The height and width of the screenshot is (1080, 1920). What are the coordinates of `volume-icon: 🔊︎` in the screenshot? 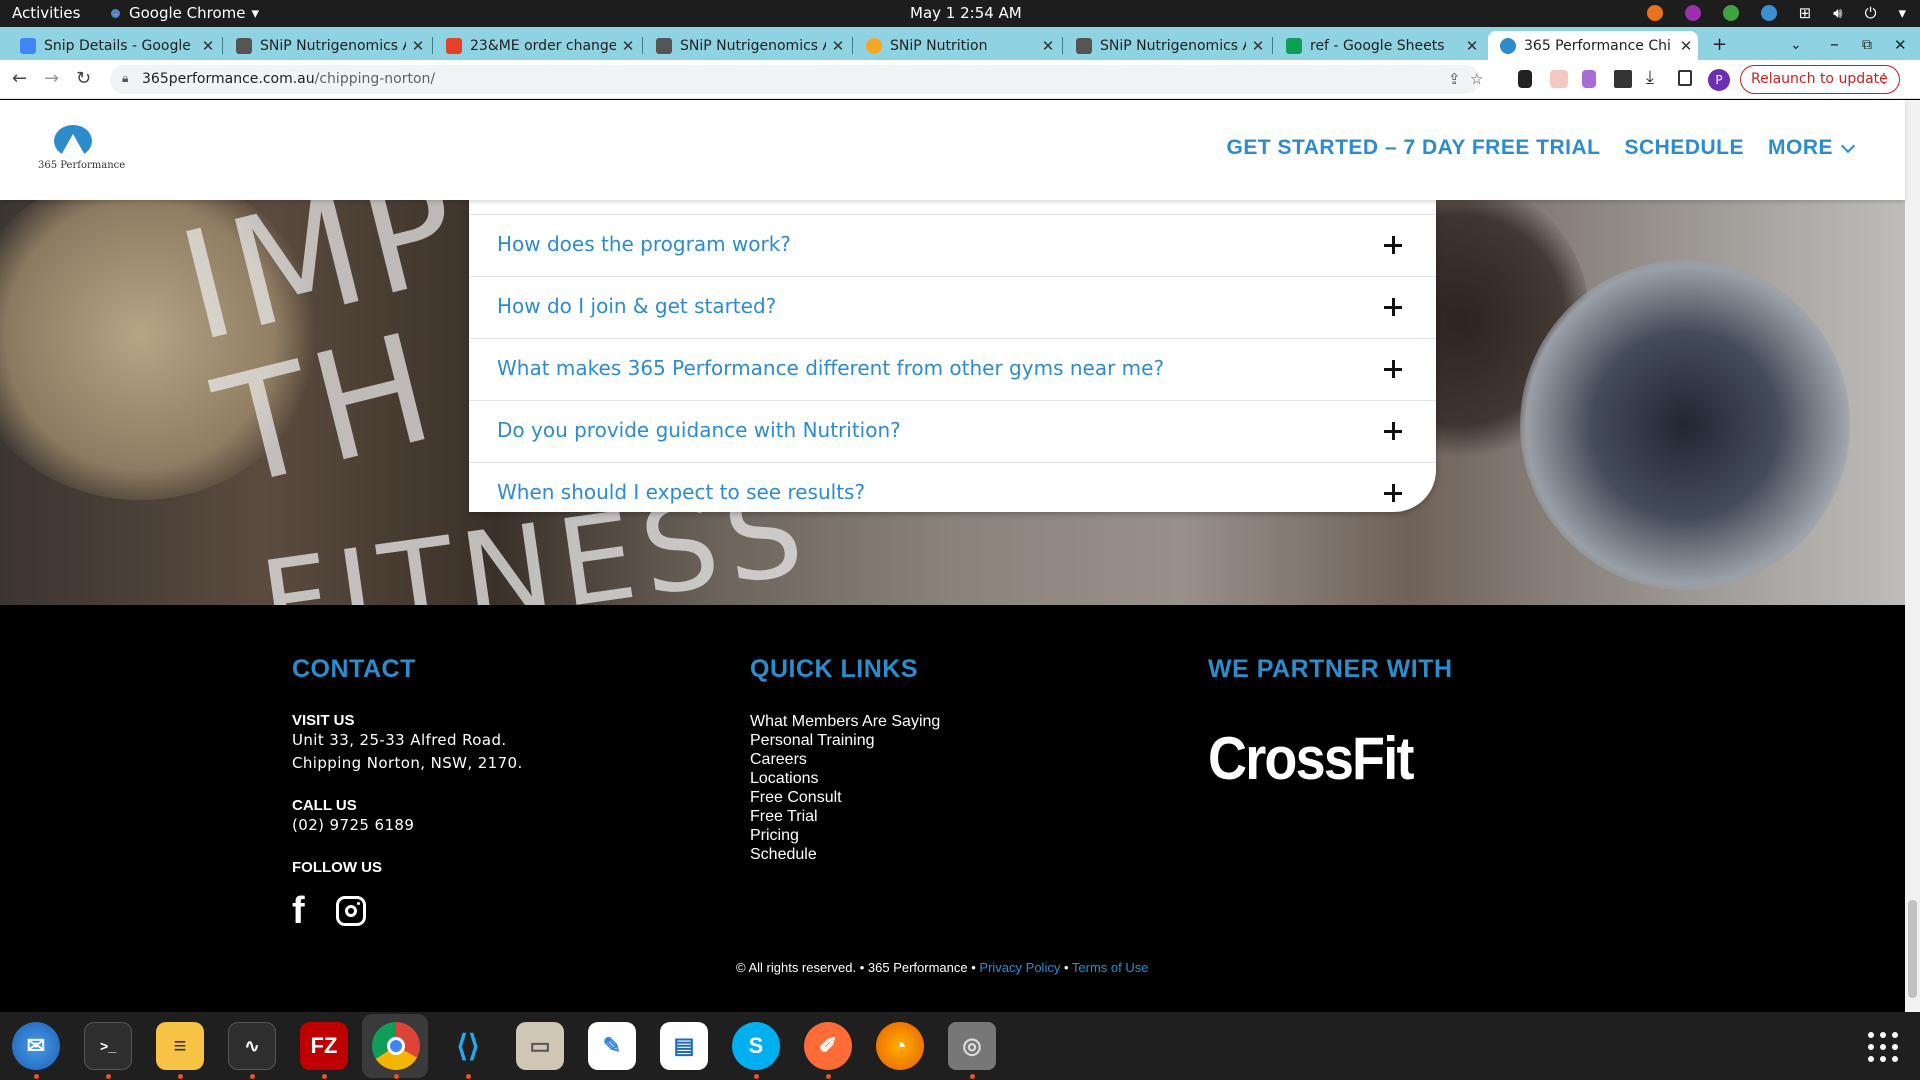 It's located at (1837, 13).